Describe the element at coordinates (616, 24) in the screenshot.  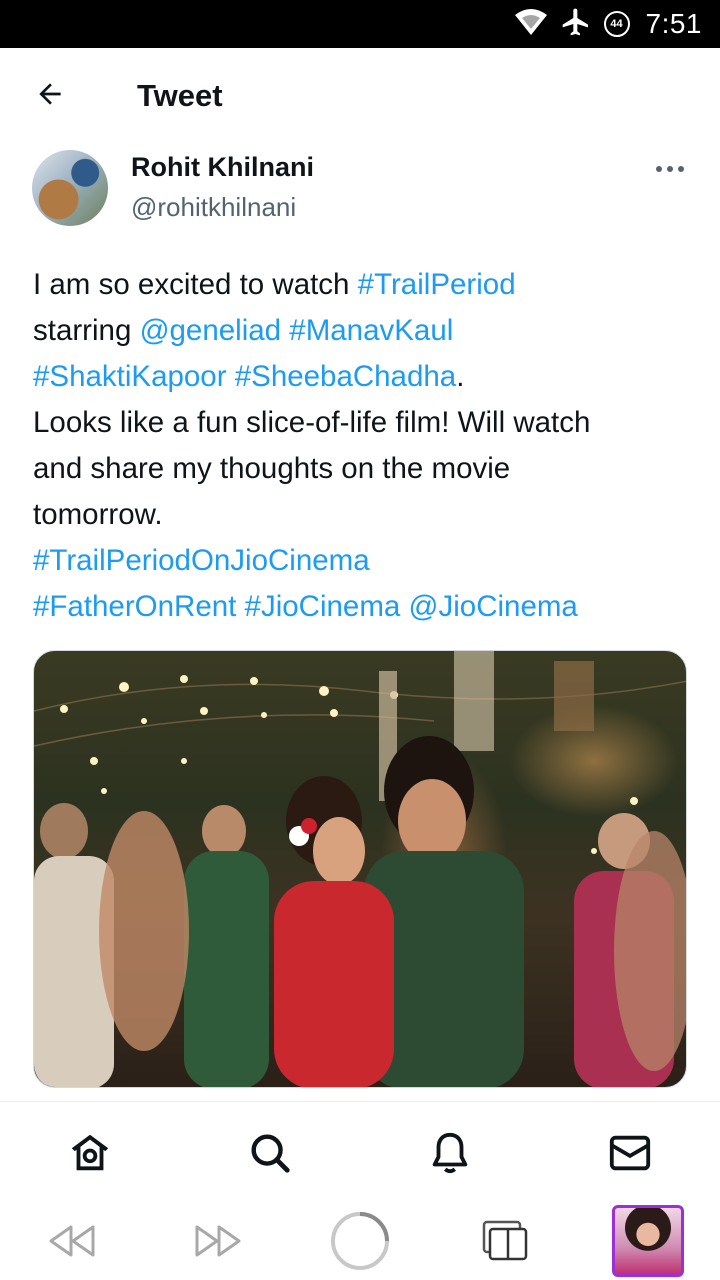
I see `battery-saver-icon: 44` at that location.